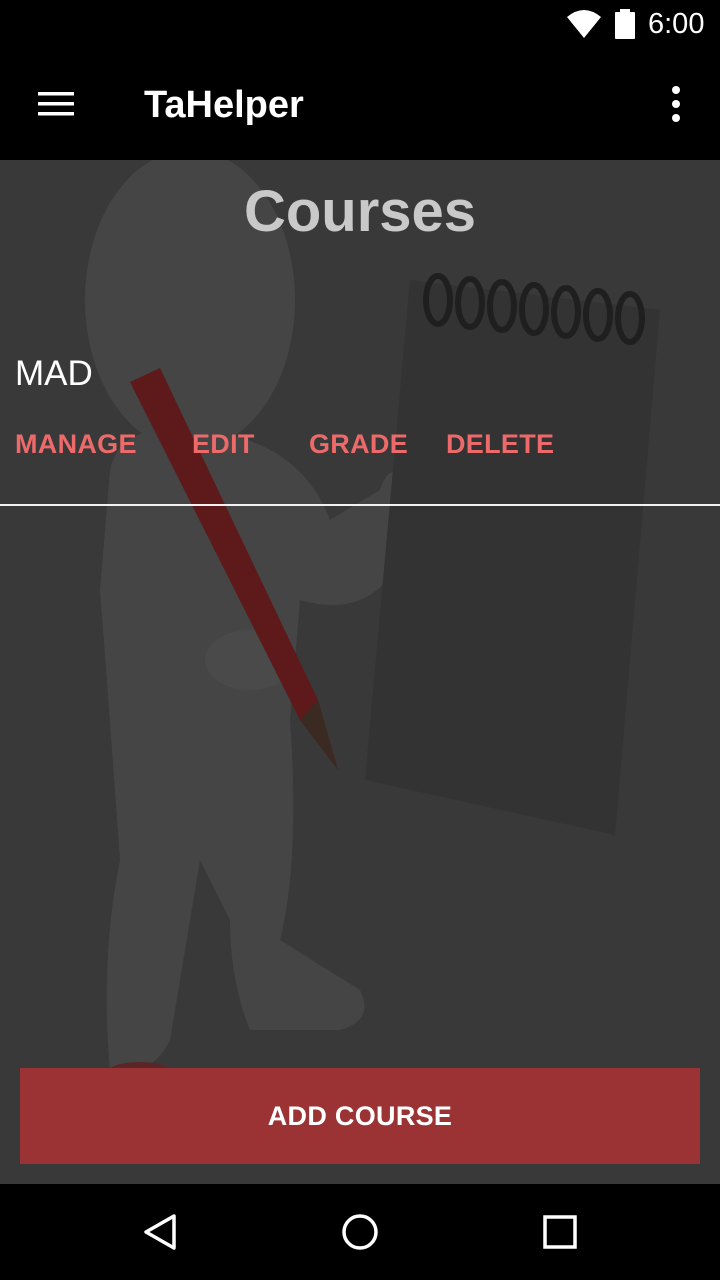 This screenshot has width=720, height=1280. I want to click on course-name: MAD, so click(54, 373).